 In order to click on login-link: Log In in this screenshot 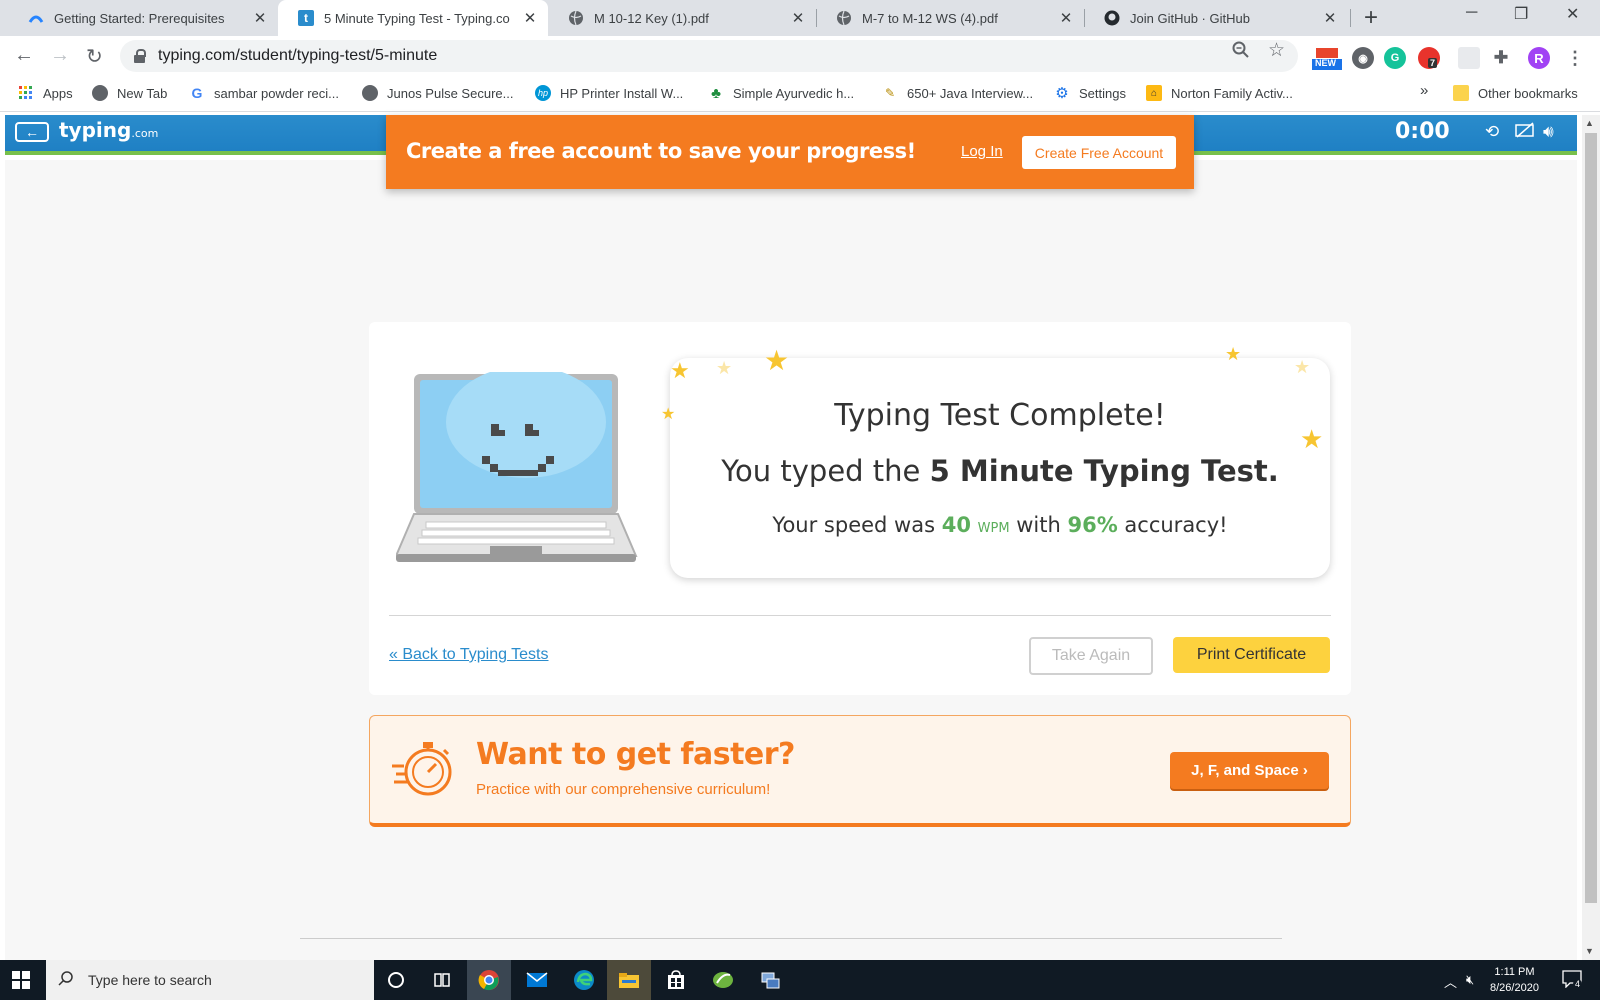, I will do `click(982, 151)`.